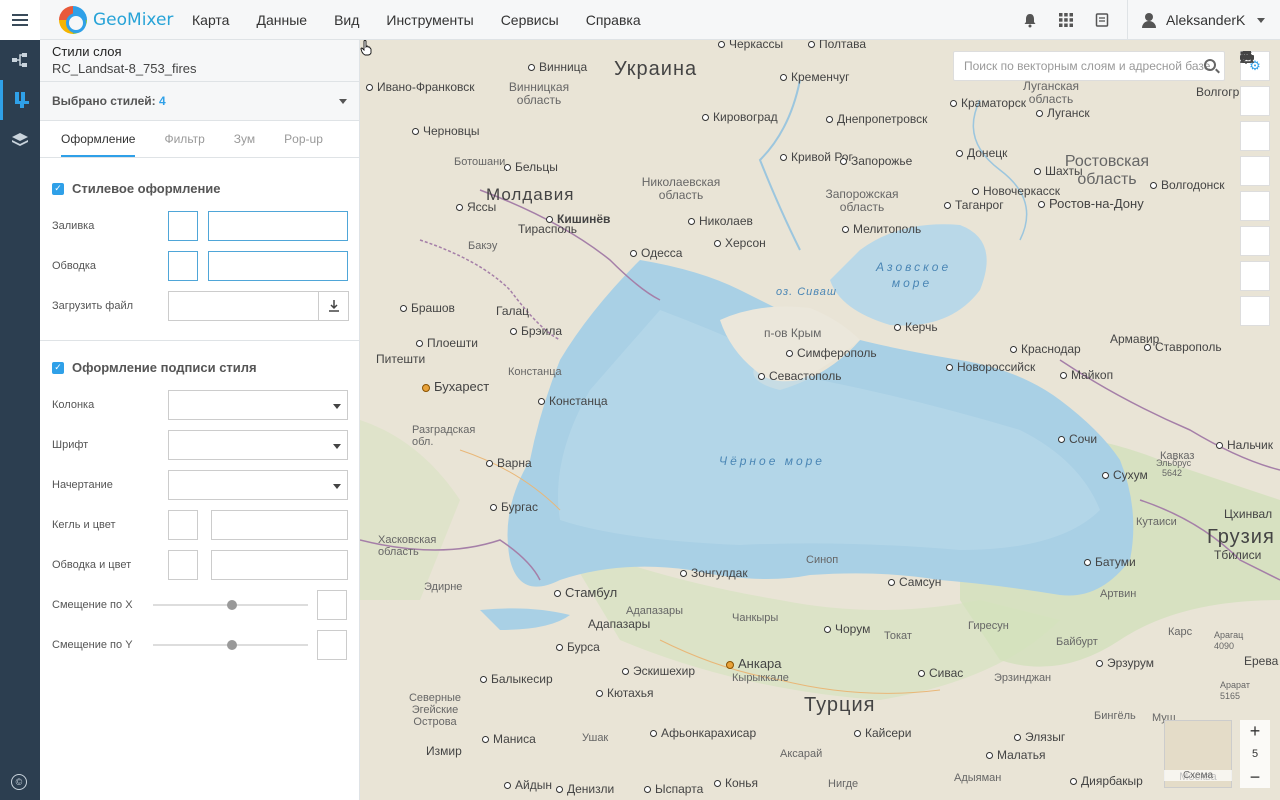 The width and height of the screenshot is (1280, 800). Describe the element at coordinates (258, 485) in the screenshot. I see `font-style-select` at that location.